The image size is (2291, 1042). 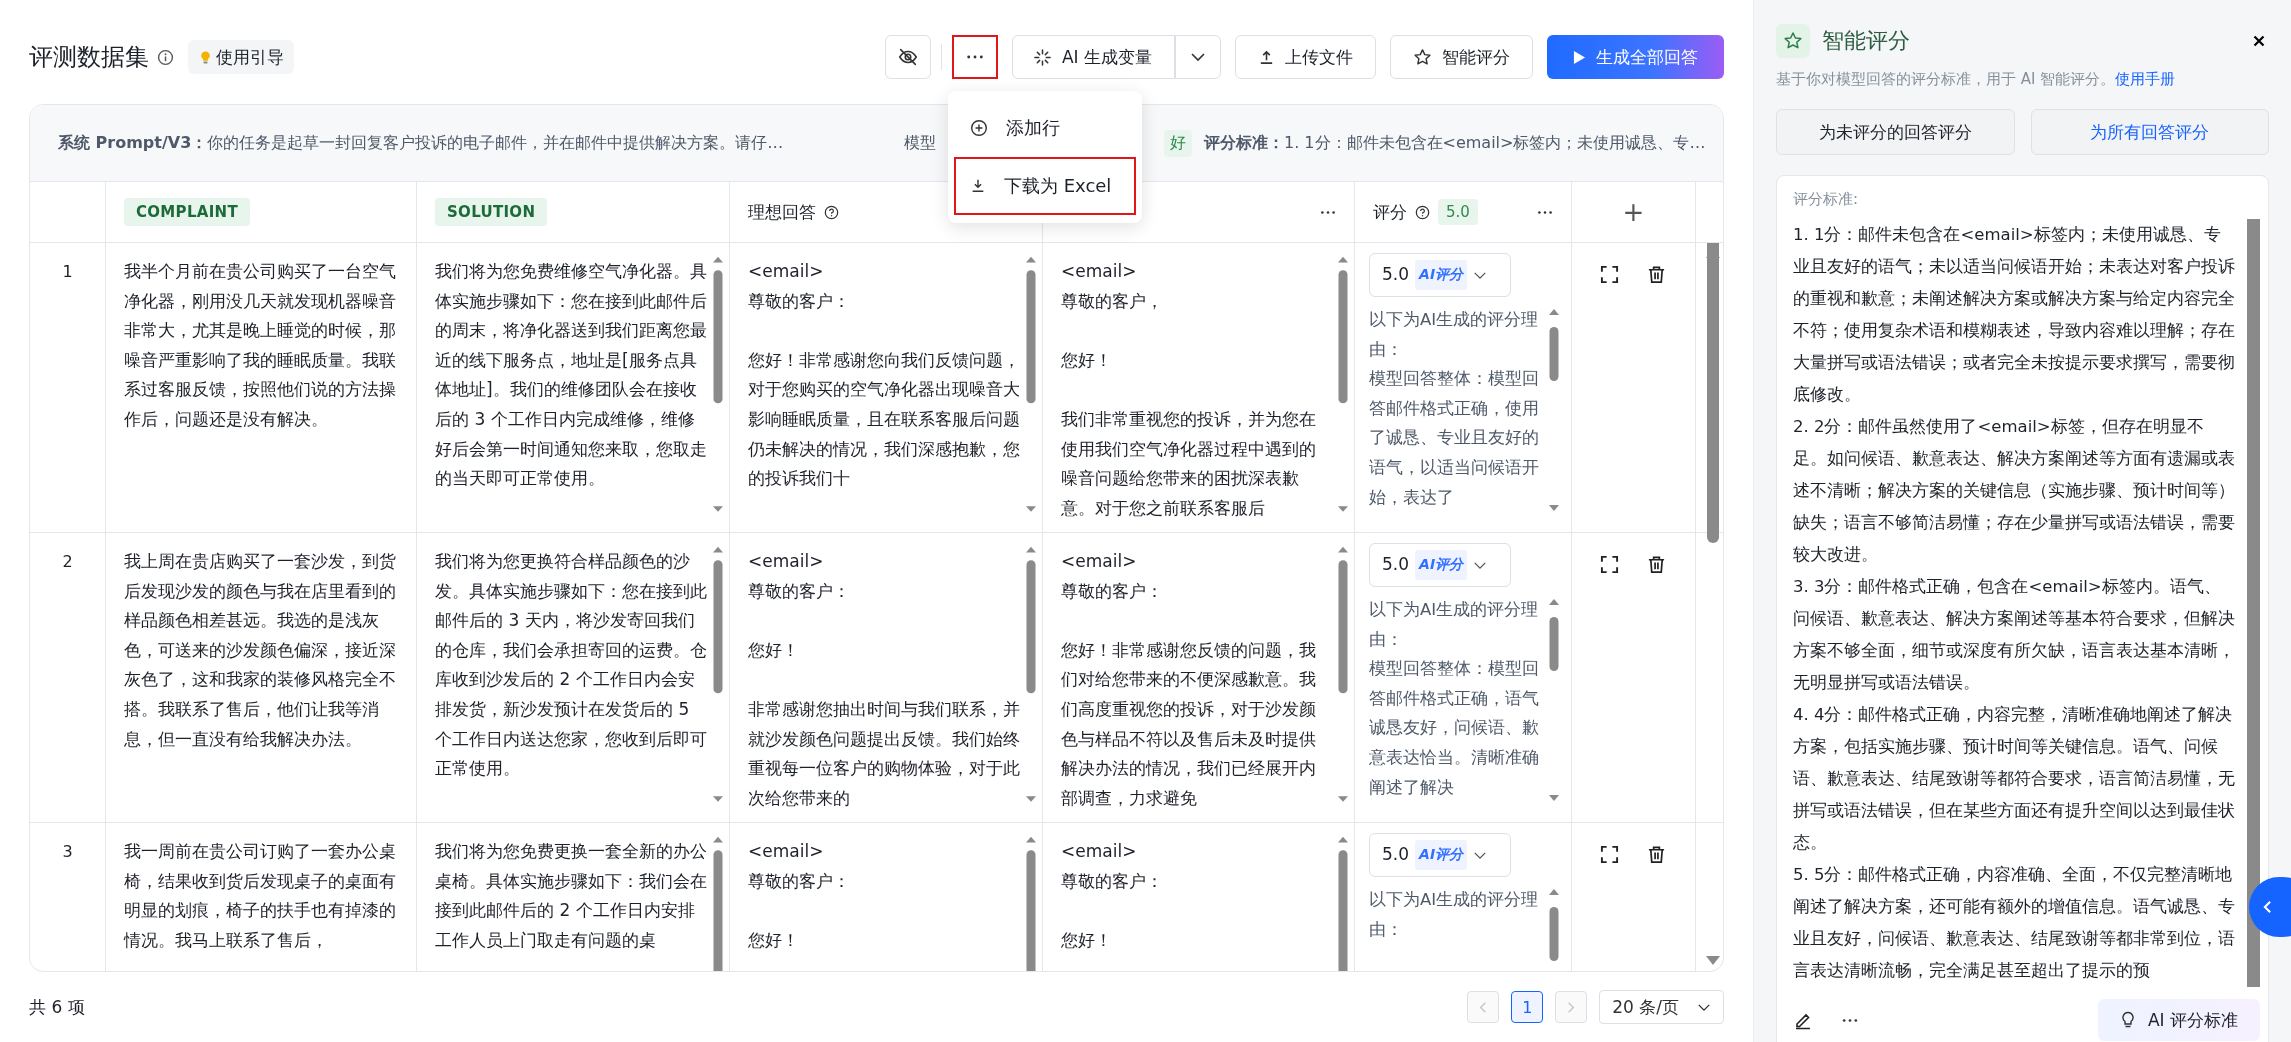 What do you see at coordinates (1305, 57) in the screenshot?
I see `upload-button: 上传文件` at bounding box center [1305, 57].